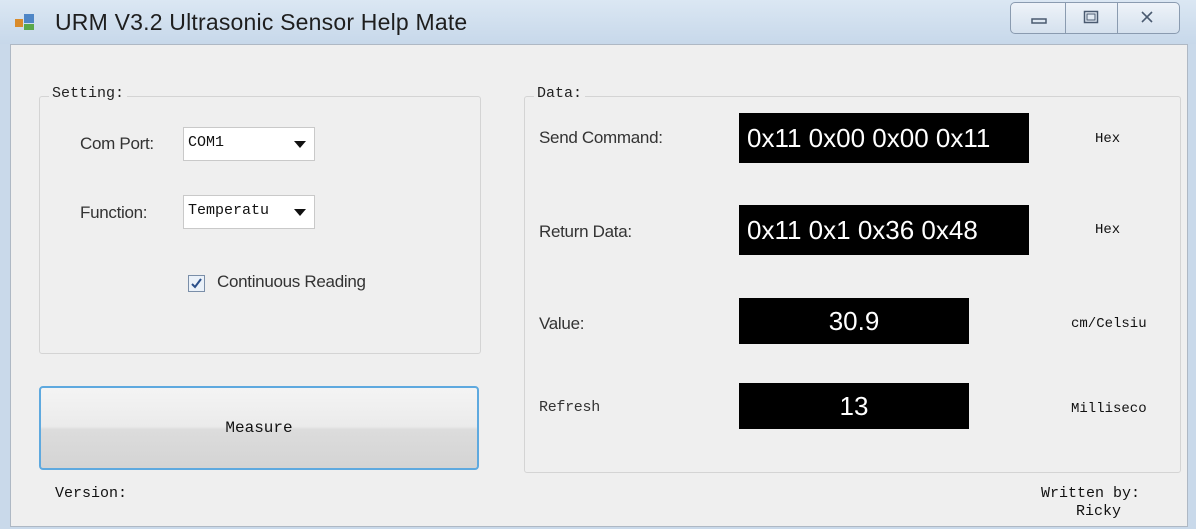  Describe the element at coordinates (259, 428) in the screenshot. I see `measure-button: Measure` at that location.